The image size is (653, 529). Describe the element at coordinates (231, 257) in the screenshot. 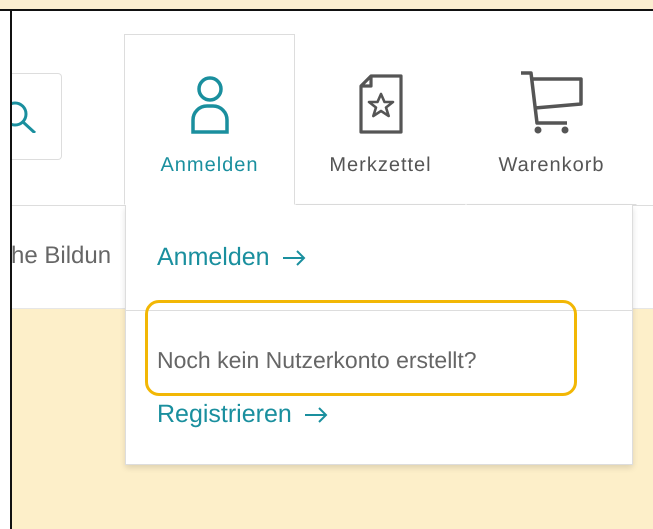

I see `login-link: Anmelden` at that location.